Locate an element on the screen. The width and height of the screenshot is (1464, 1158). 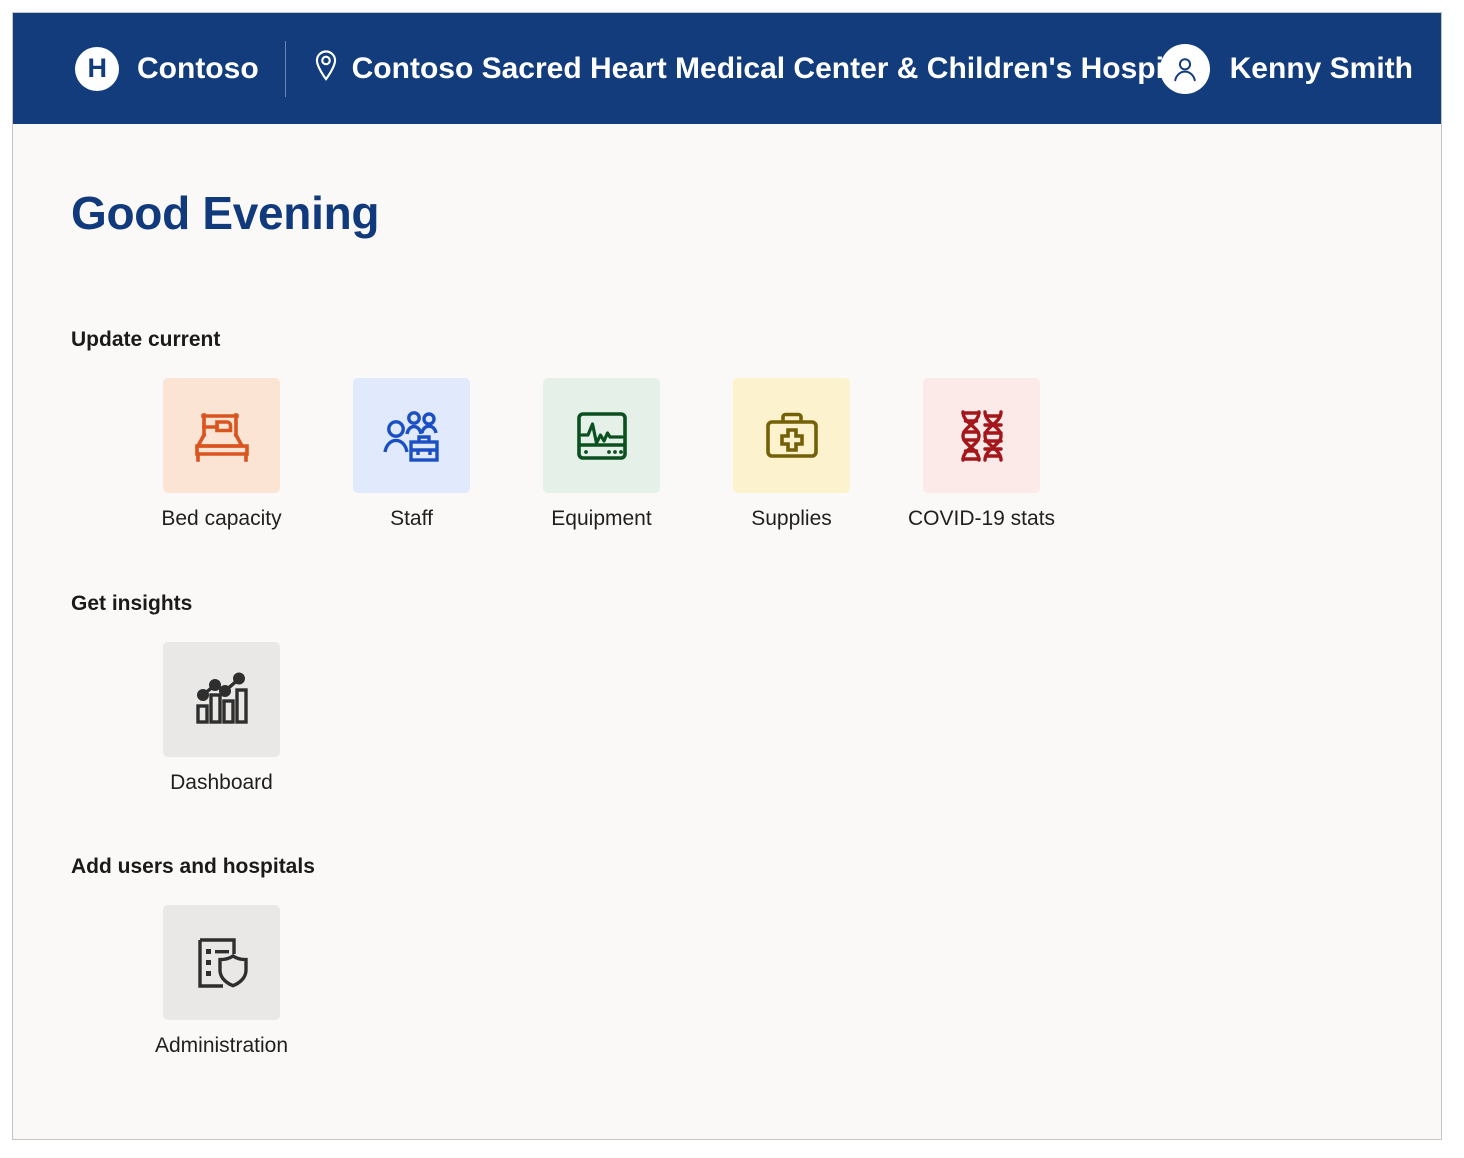
person-avatar-icon is located at coordinates (1184, 68).